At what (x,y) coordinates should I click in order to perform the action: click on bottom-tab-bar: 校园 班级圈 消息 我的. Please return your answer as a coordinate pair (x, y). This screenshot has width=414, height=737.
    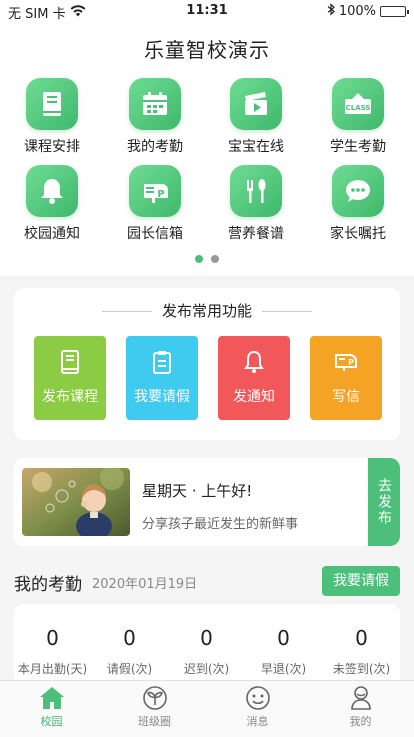
    Looking at the image, I should click on (207, 708).